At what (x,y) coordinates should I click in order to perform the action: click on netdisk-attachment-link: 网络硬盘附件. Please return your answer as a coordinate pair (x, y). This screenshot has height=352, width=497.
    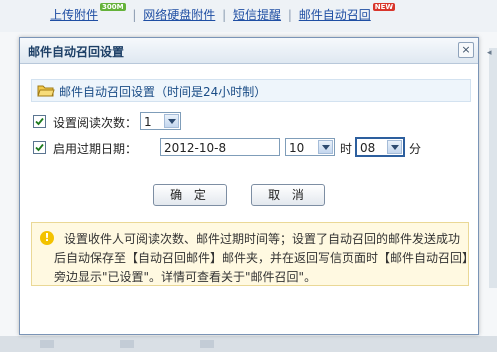
    Looking at the image, I should click on (179, 15).